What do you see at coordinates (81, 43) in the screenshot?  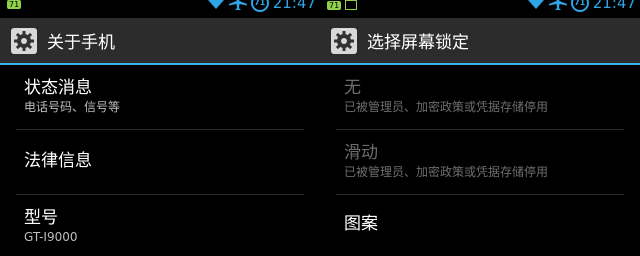 I see `page-title: 关于手机` at bounding box center [81, 43].